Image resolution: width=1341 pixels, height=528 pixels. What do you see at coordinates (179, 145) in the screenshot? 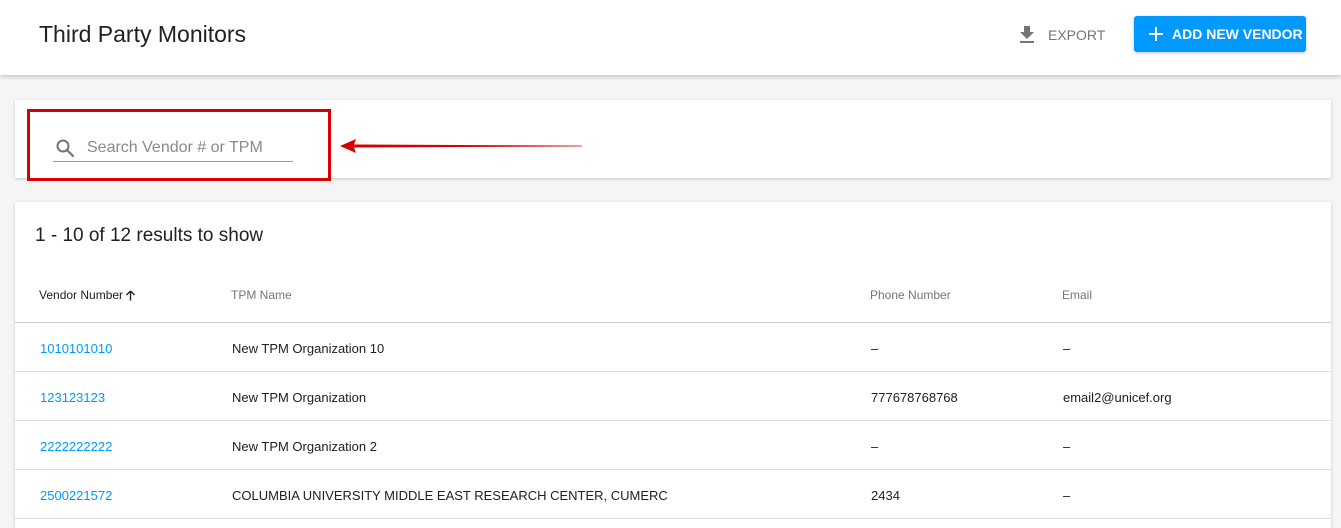
I see `annotation-highlight-box` at bounding box center [179, 145].